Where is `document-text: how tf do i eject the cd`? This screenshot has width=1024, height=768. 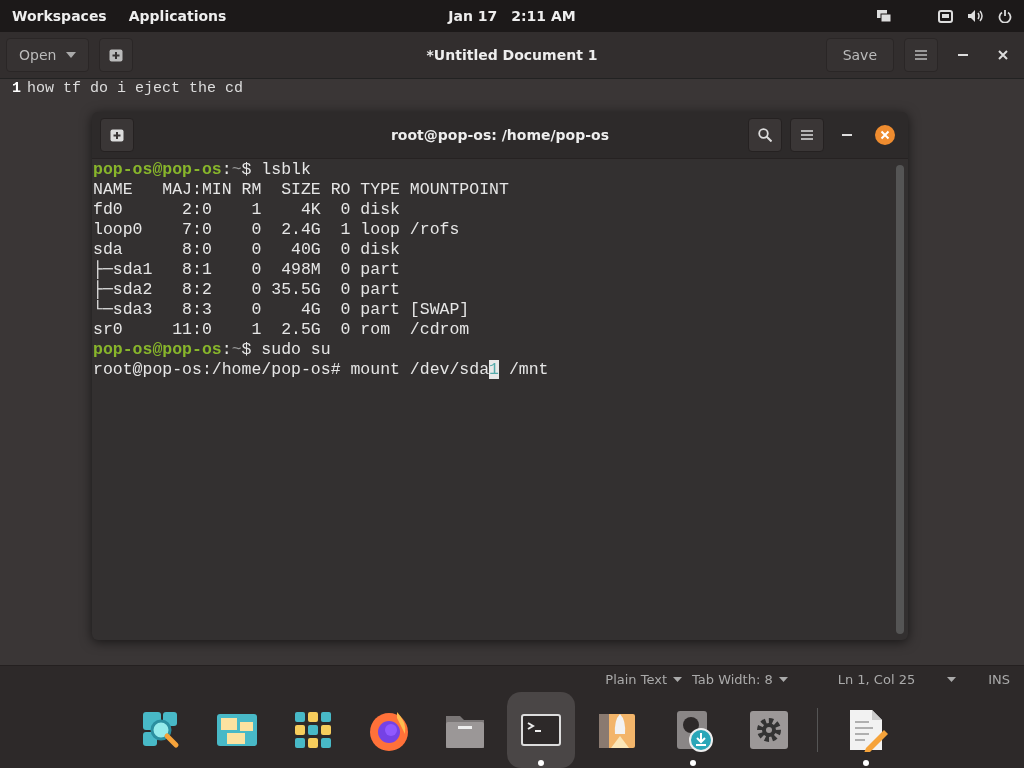
document-text: how tf do i eject the cd is located at coordinates (135, 89).